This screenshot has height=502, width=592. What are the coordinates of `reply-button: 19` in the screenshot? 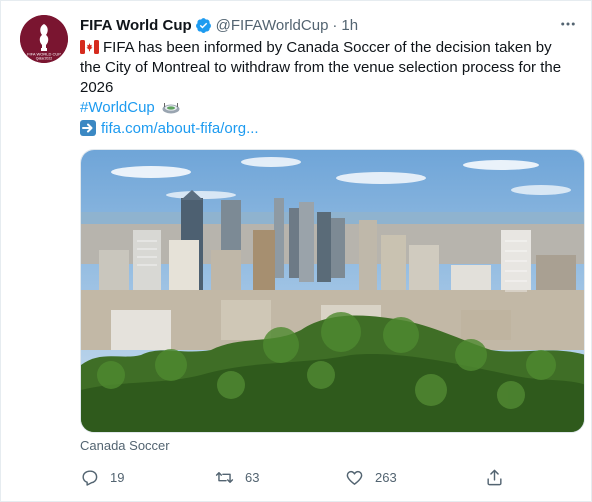 It's located at (102, 477).